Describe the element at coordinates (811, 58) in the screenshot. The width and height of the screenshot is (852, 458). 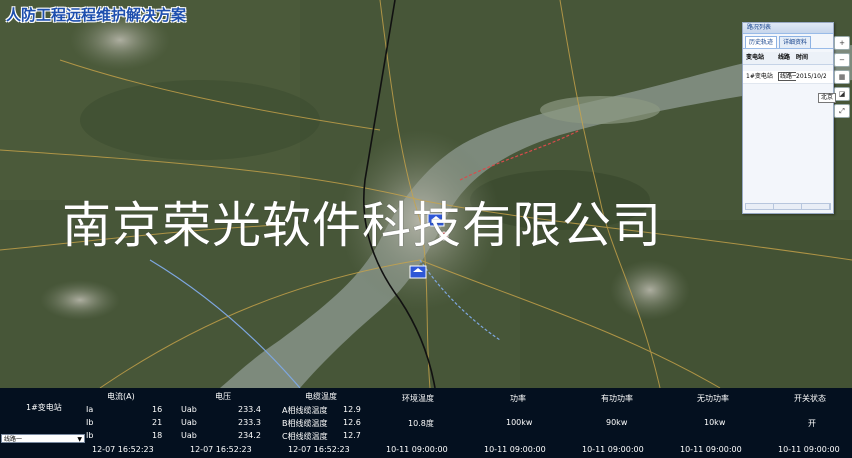
I see `column-header-time: 时间` at that location.